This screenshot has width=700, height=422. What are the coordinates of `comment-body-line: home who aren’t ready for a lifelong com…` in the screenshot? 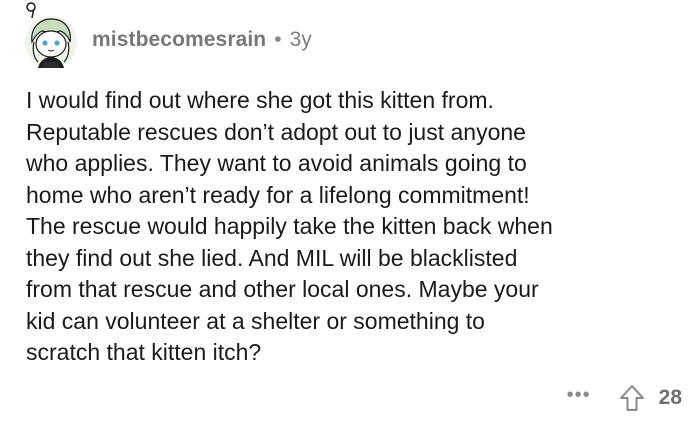 It's located at (278, 194).